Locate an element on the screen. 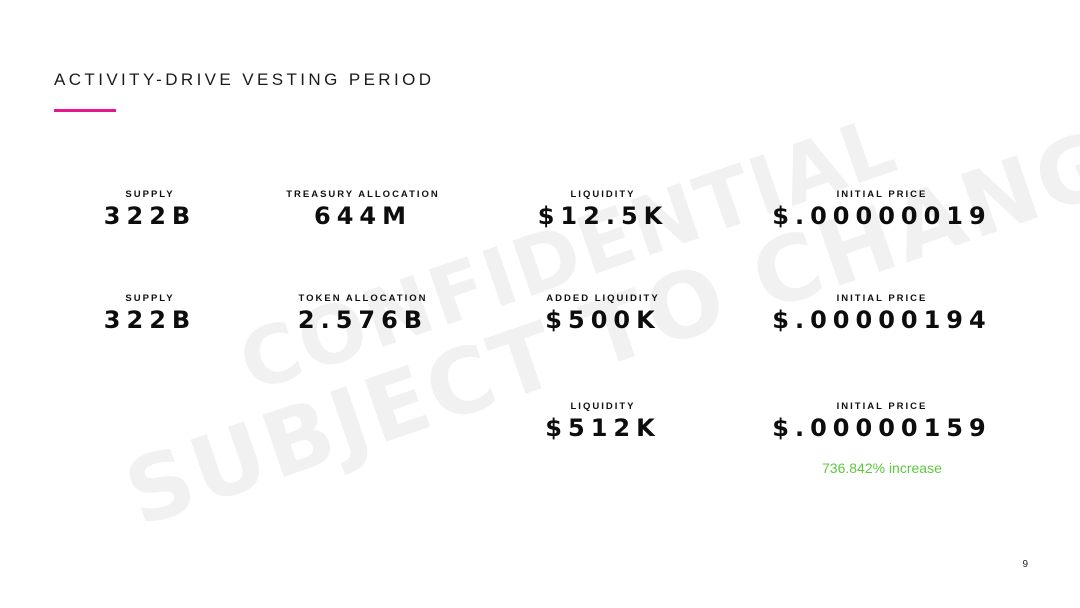  stat-value: $12.5K is located at coordinates (603, 216).